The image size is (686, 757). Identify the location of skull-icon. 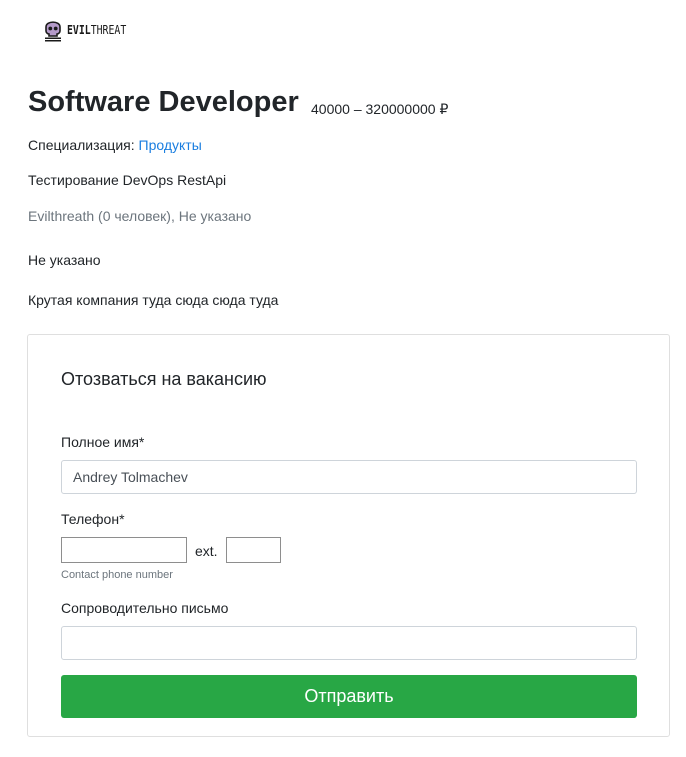
(53, 30).